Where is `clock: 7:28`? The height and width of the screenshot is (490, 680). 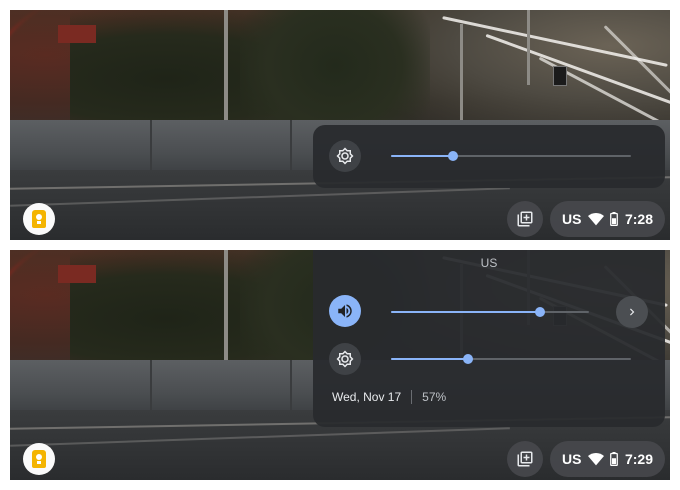
clock: 7:28 is located at coordinates (638, 219).